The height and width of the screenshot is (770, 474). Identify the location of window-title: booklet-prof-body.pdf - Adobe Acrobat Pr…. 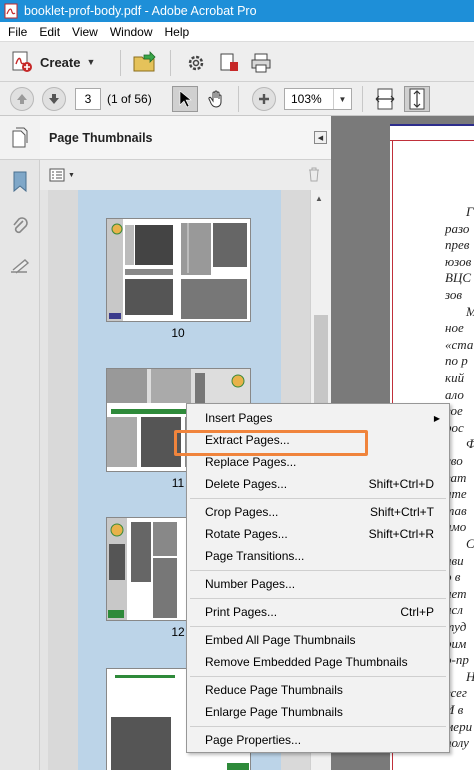
(140, 11).